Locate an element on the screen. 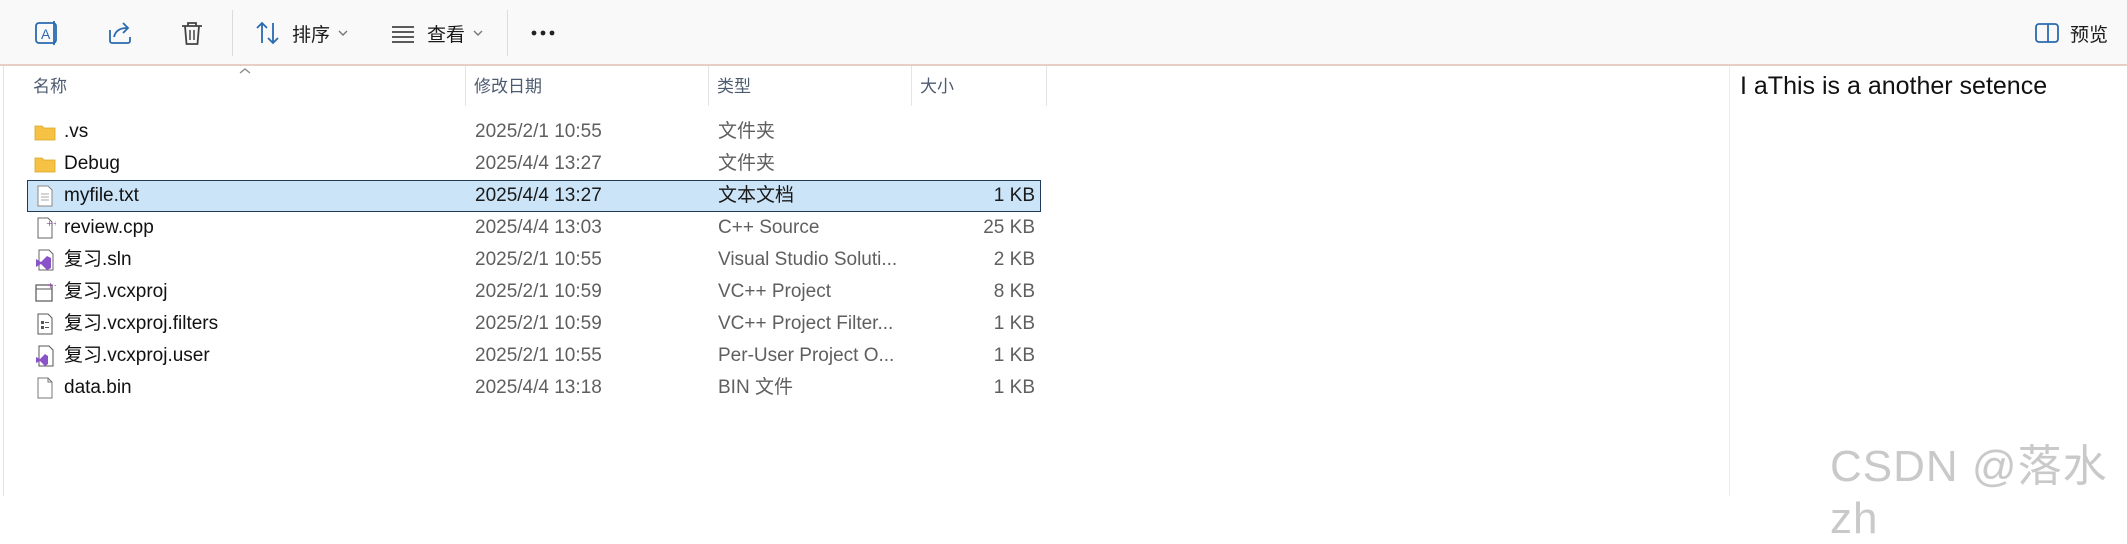  view-button: 查看 is located at coordinates (436, 33).